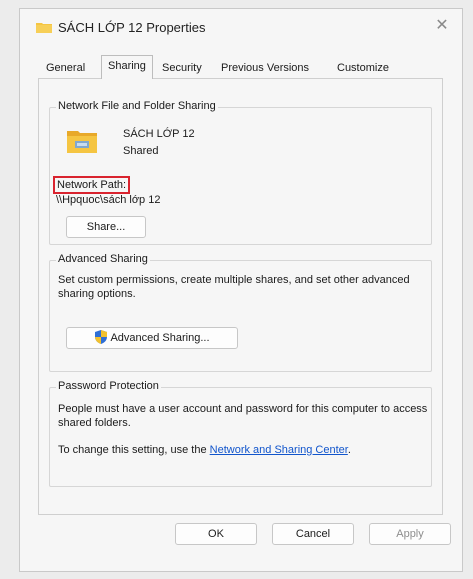 This screenshot has height=579, width=473. Describe the element at coordinates (108, 200) in the screenshot. I see `network-path-value: \\Hpquoc\sách lớp 12` at that location.